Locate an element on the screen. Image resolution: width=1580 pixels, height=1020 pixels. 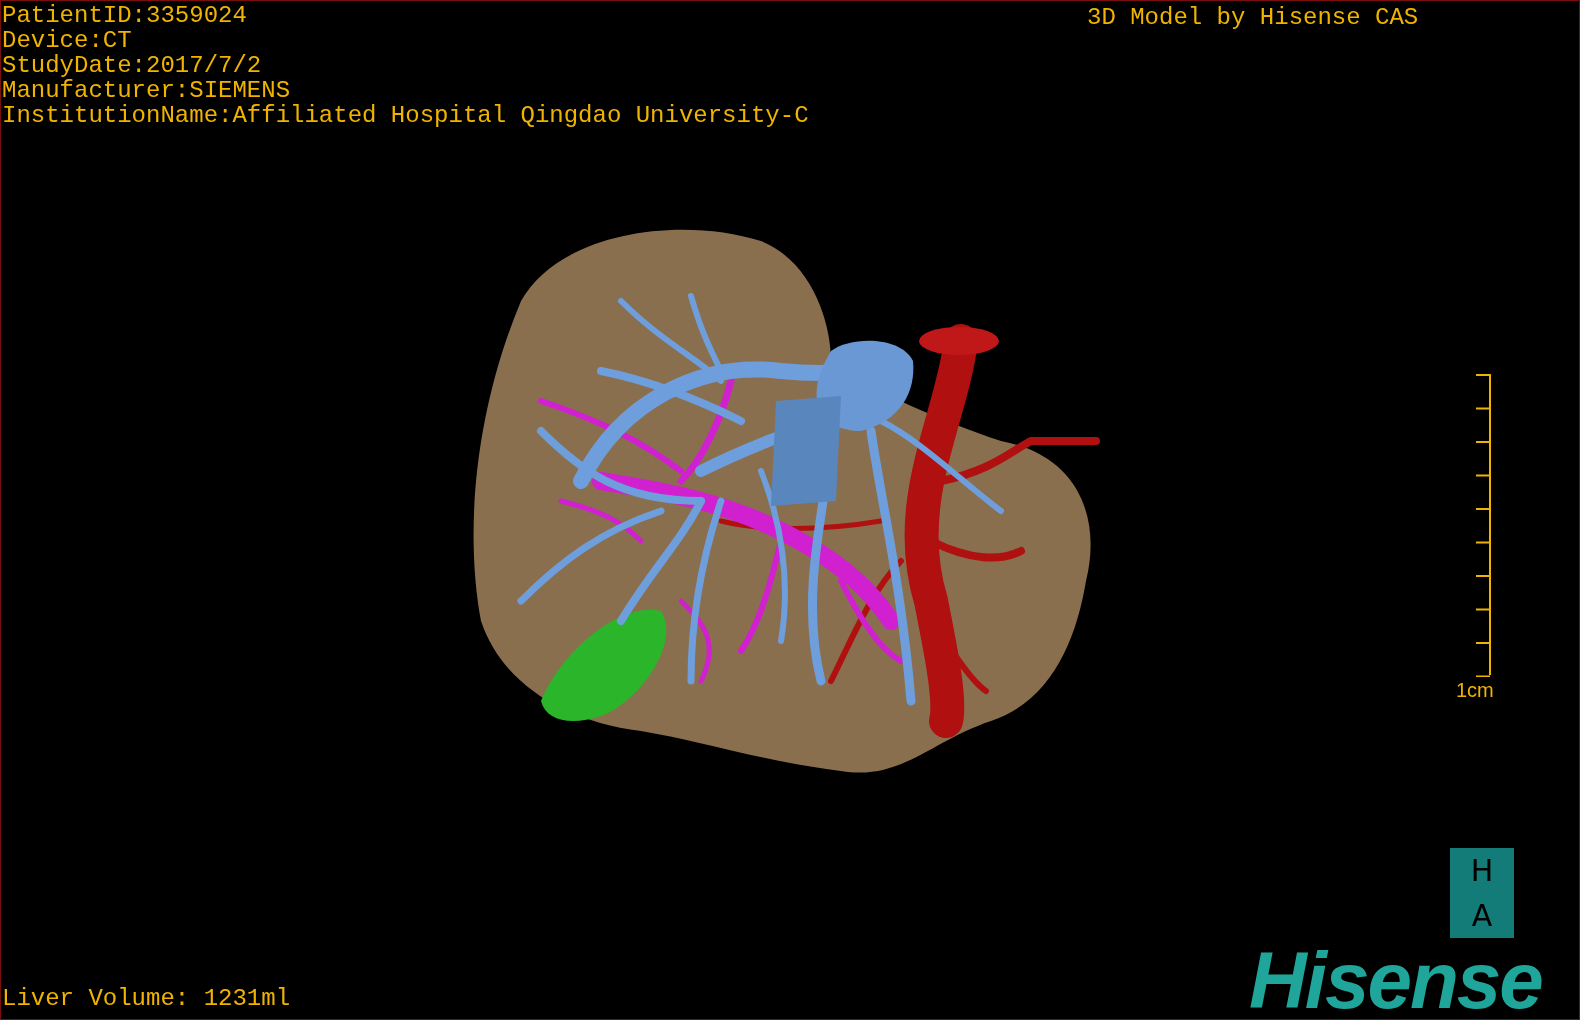
scale-bar-icon is located at coordinates (1483, 525).